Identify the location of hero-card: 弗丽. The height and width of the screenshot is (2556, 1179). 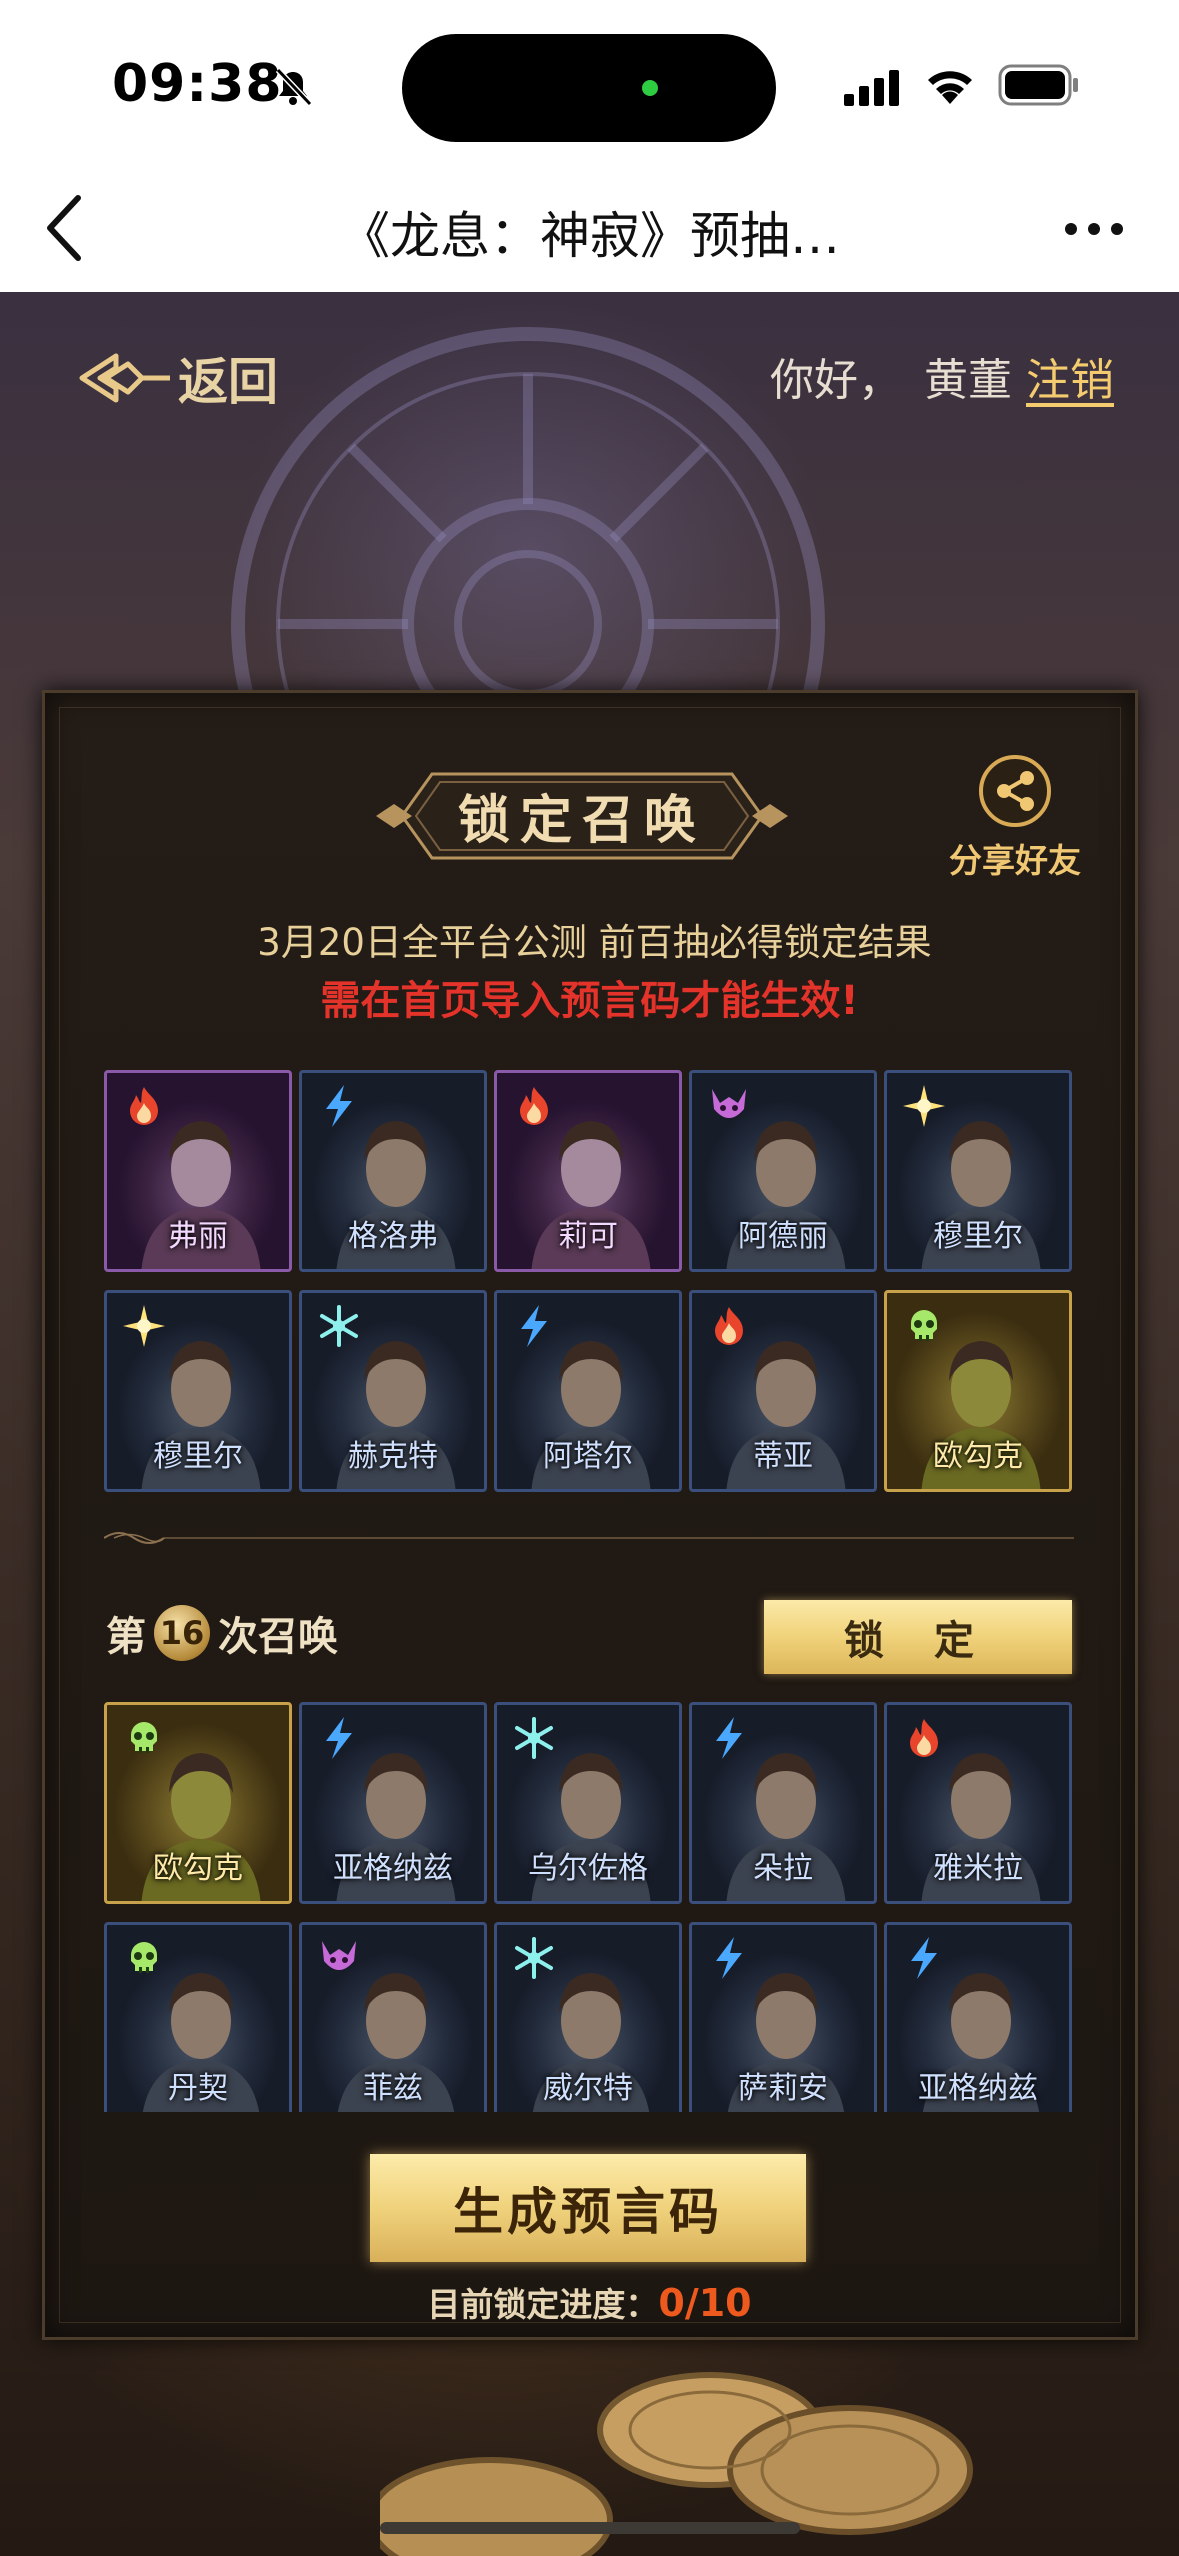
(198, 1171).